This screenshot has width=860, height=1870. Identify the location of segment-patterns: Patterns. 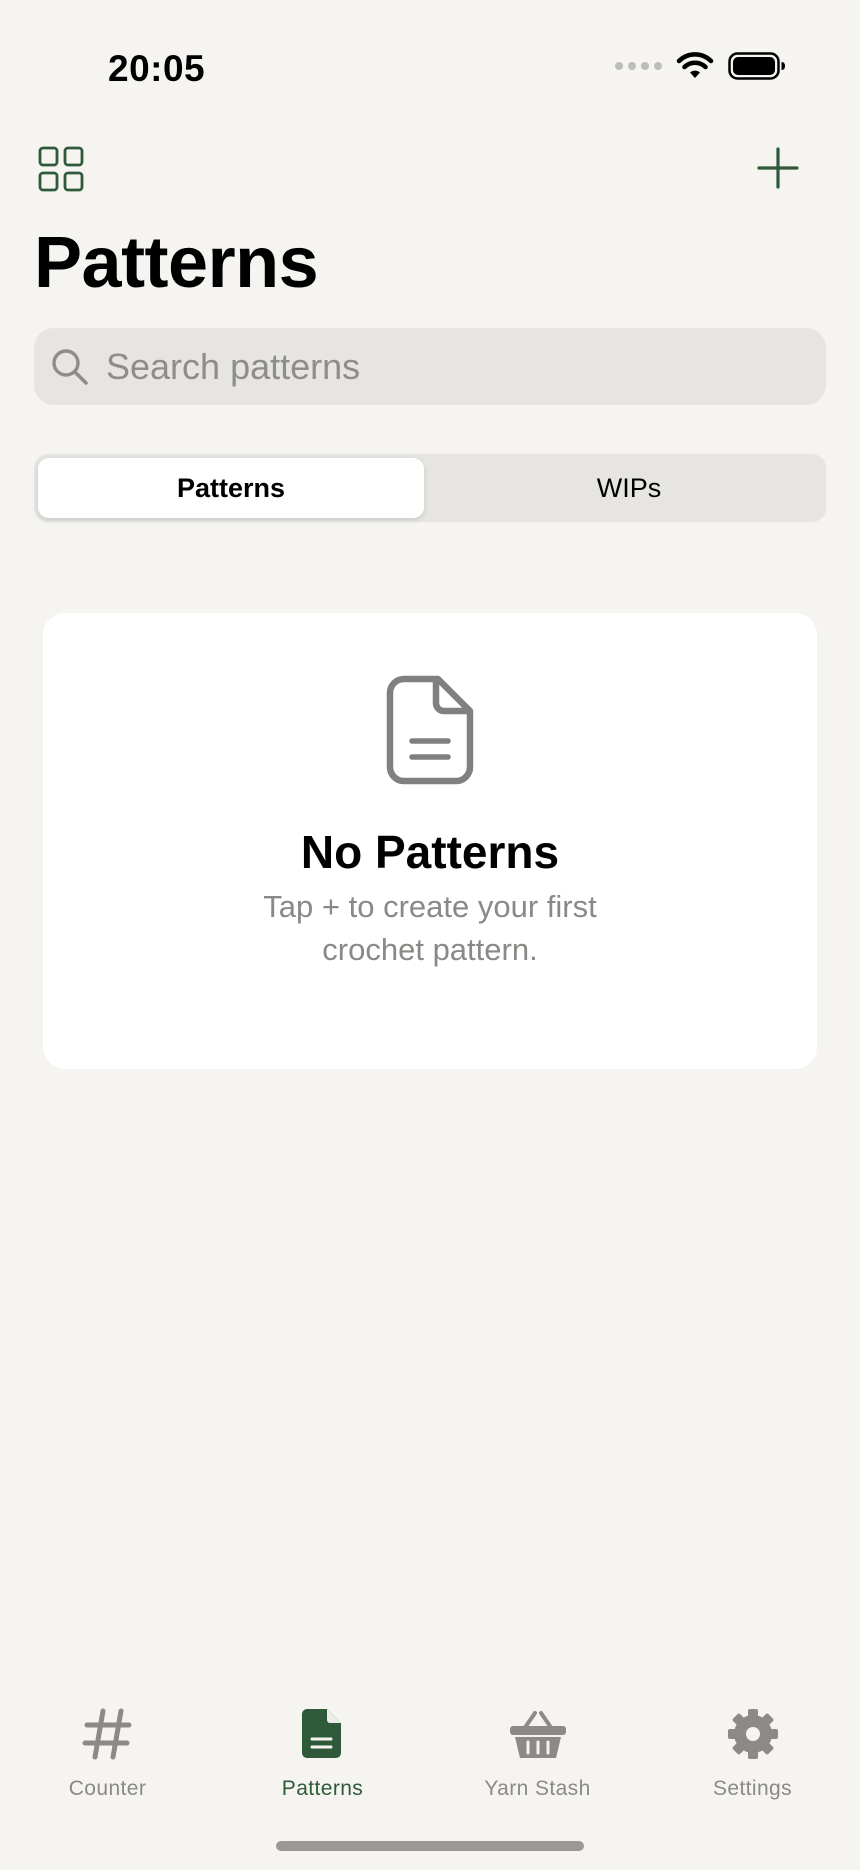
(231, 488).